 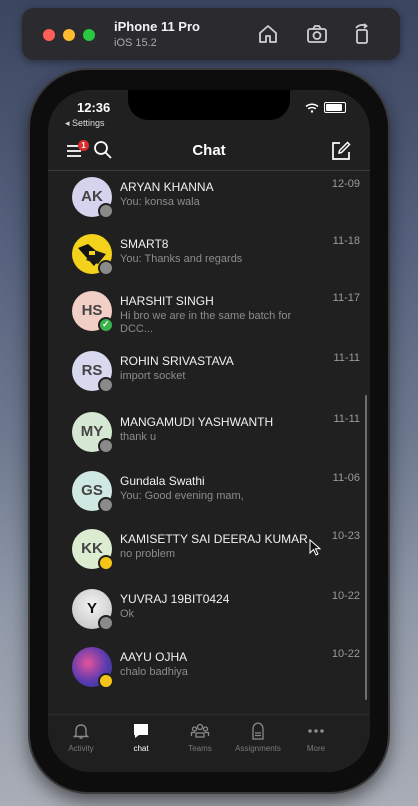 What do you see at coordinates (209, 202) in the screenshot?
I see `chat-row: AK ARYAN KHANNA You: konsa wala 12-09` at bounding box center [209, 202].